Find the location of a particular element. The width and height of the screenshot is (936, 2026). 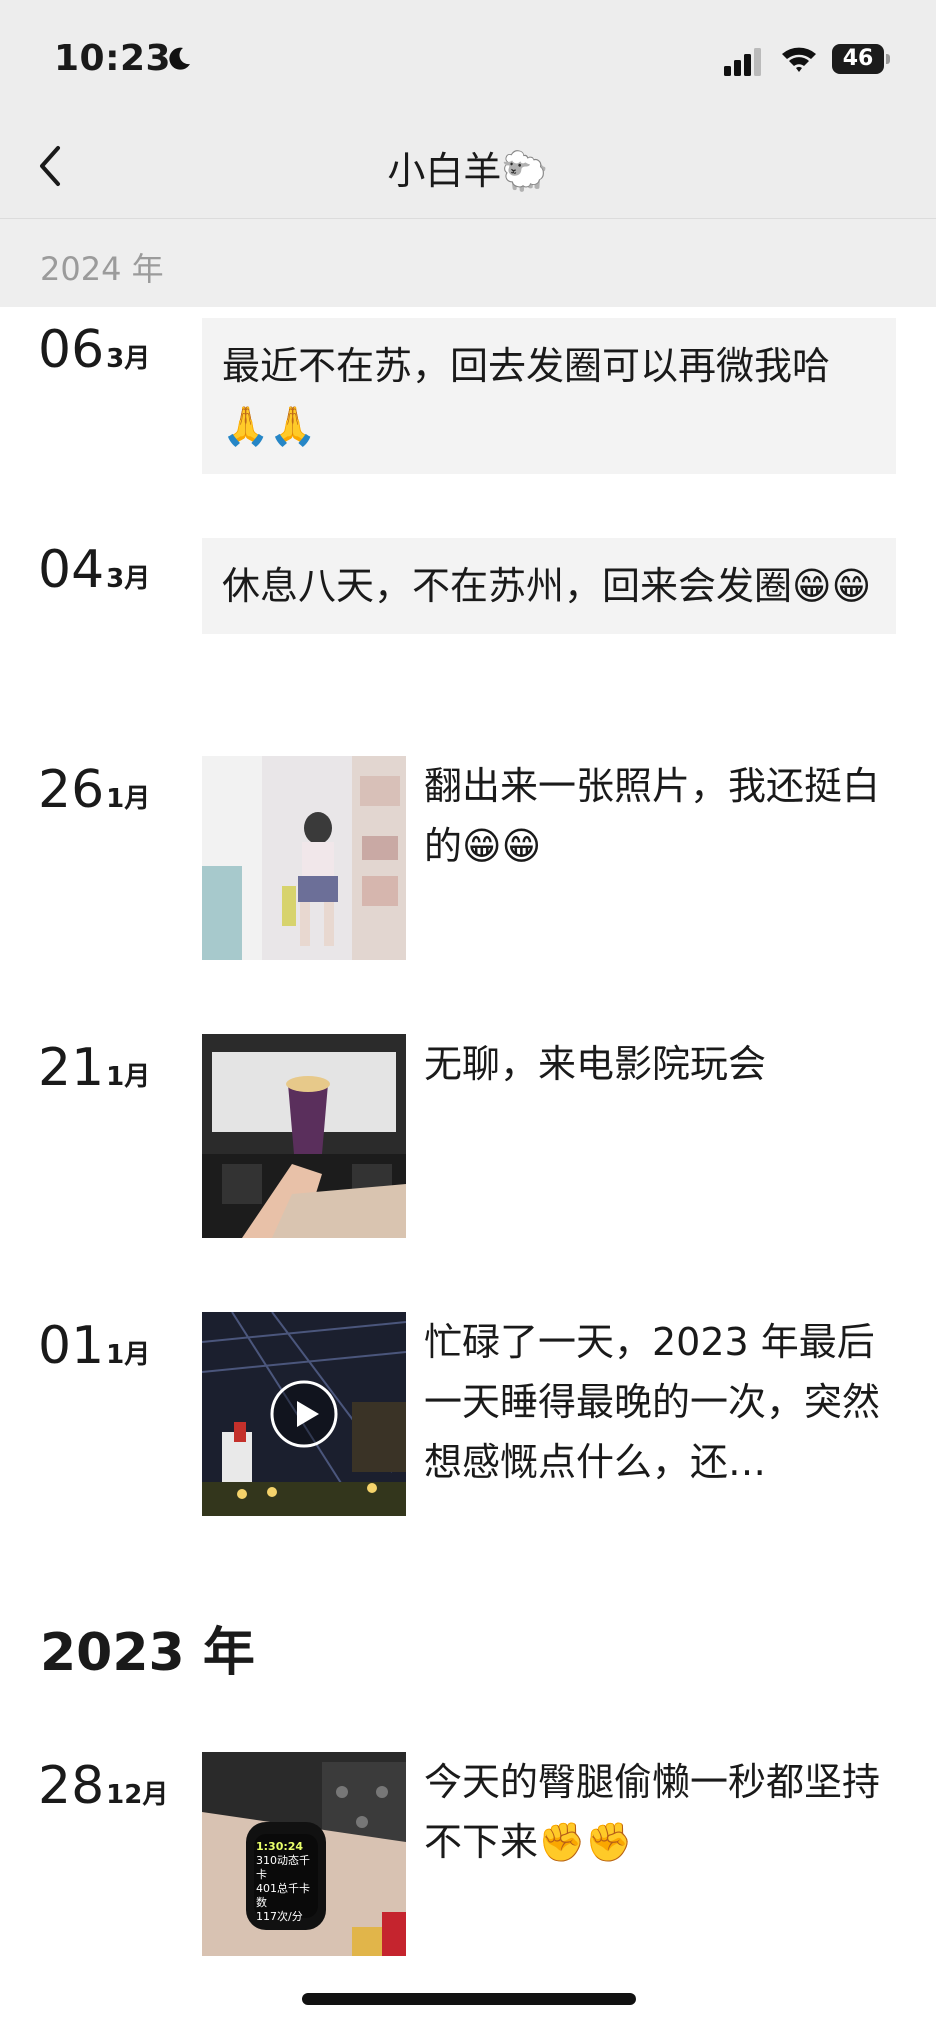

moon-icon is located at coordinates (179, 58).